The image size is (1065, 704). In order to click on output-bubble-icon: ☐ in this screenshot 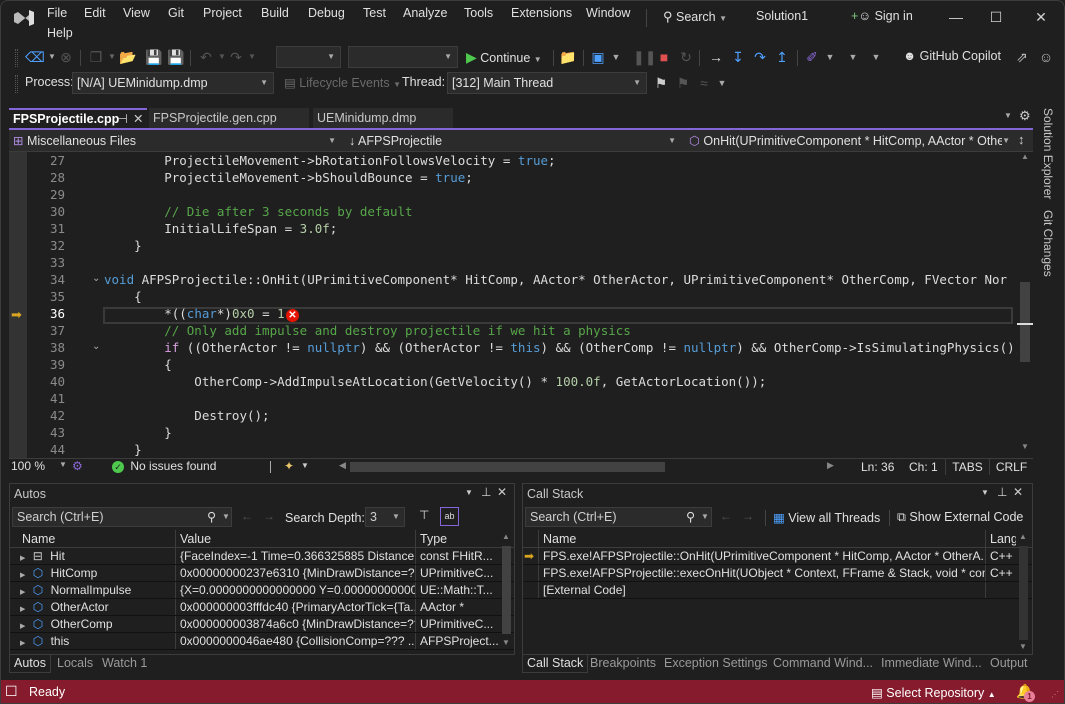, I will do `click(11, 691)`.